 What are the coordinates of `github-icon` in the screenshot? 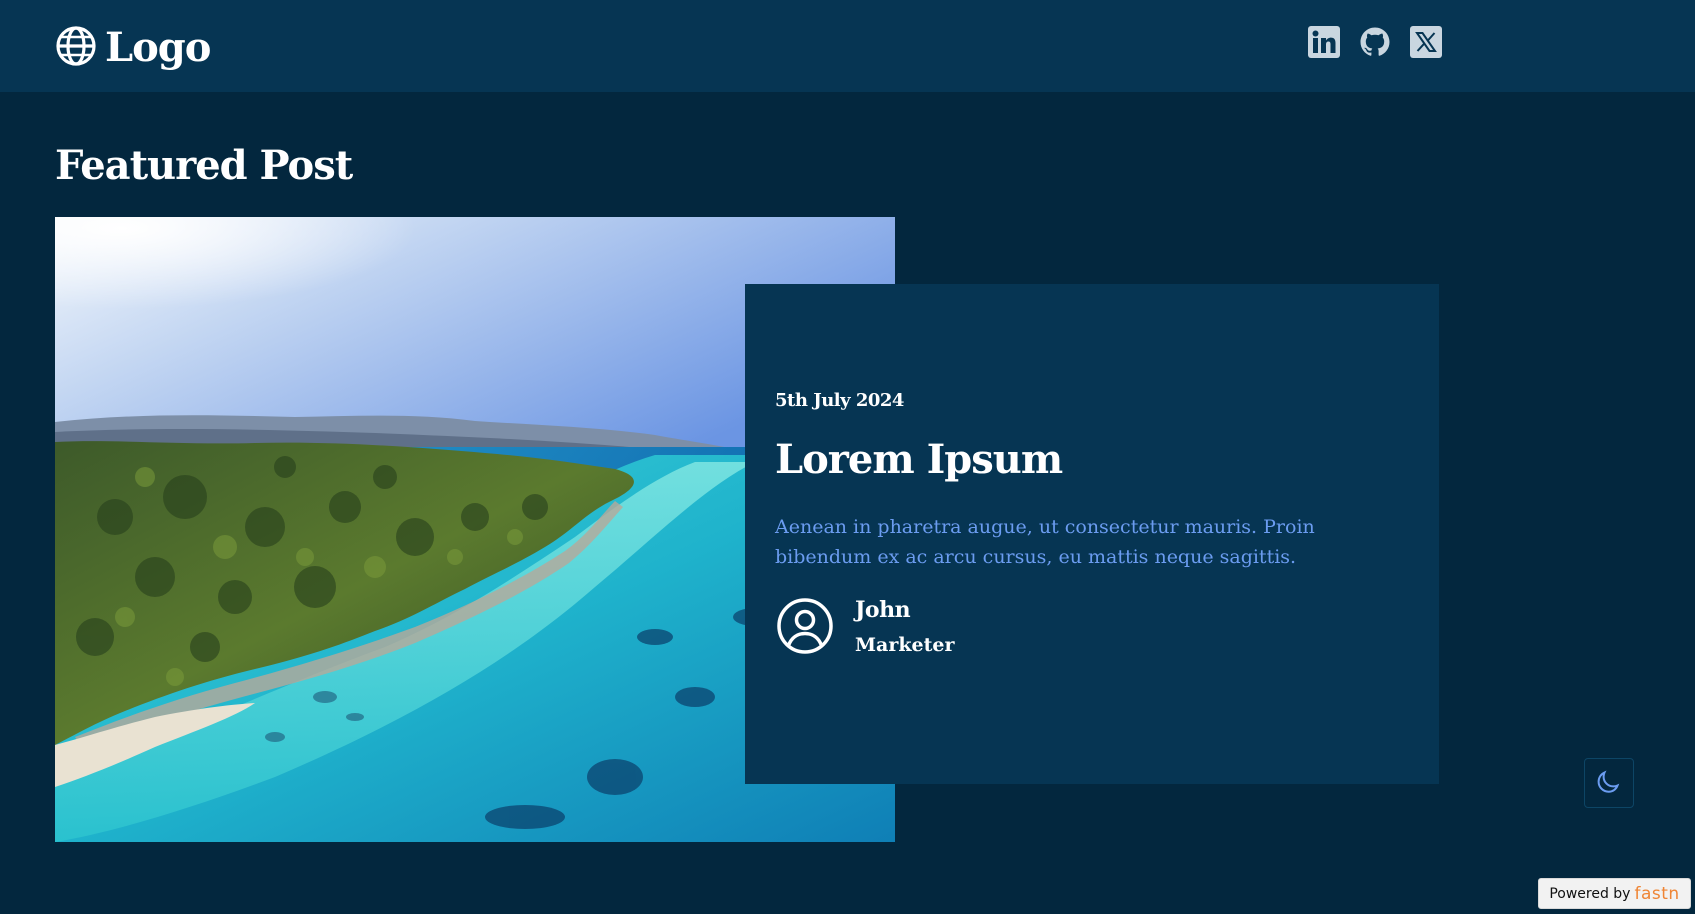 It's located at (1375, 42).